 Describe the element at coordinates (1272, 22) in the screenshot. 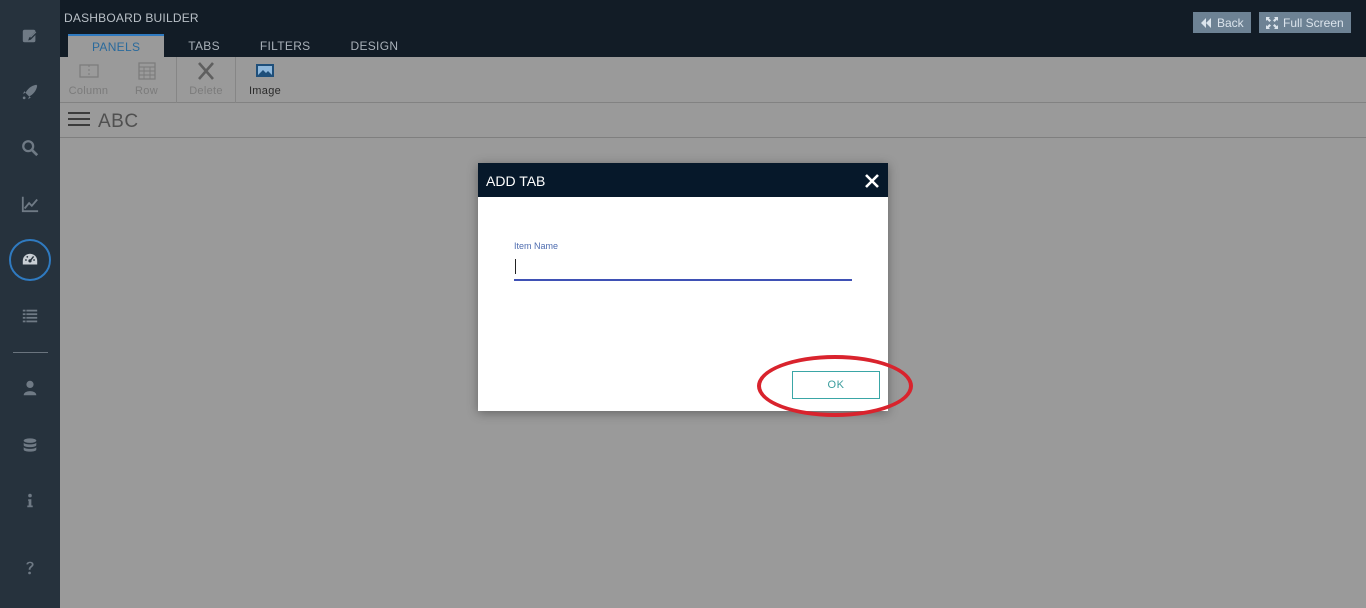

I see `expand-icon` at that location.